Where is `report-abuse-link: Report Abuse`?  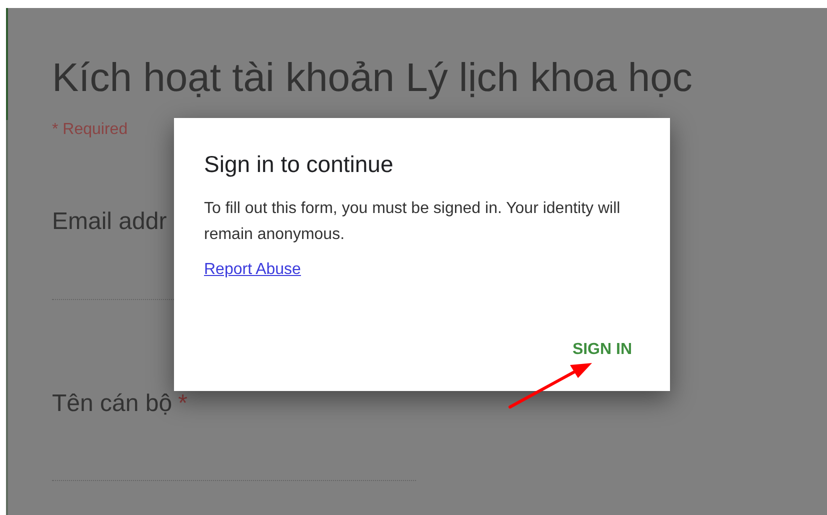
report-abuse-link: Report Abuse is located at coordinates (252, 270).